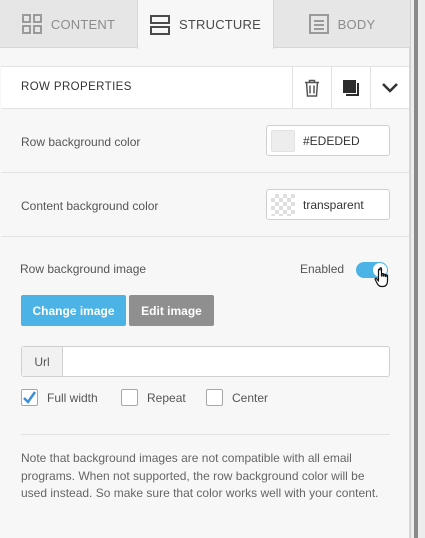  Describe the element at coordinates (331, 141) in the screenshot. I see `row-bg-color-value: #EDEDED` at that location.